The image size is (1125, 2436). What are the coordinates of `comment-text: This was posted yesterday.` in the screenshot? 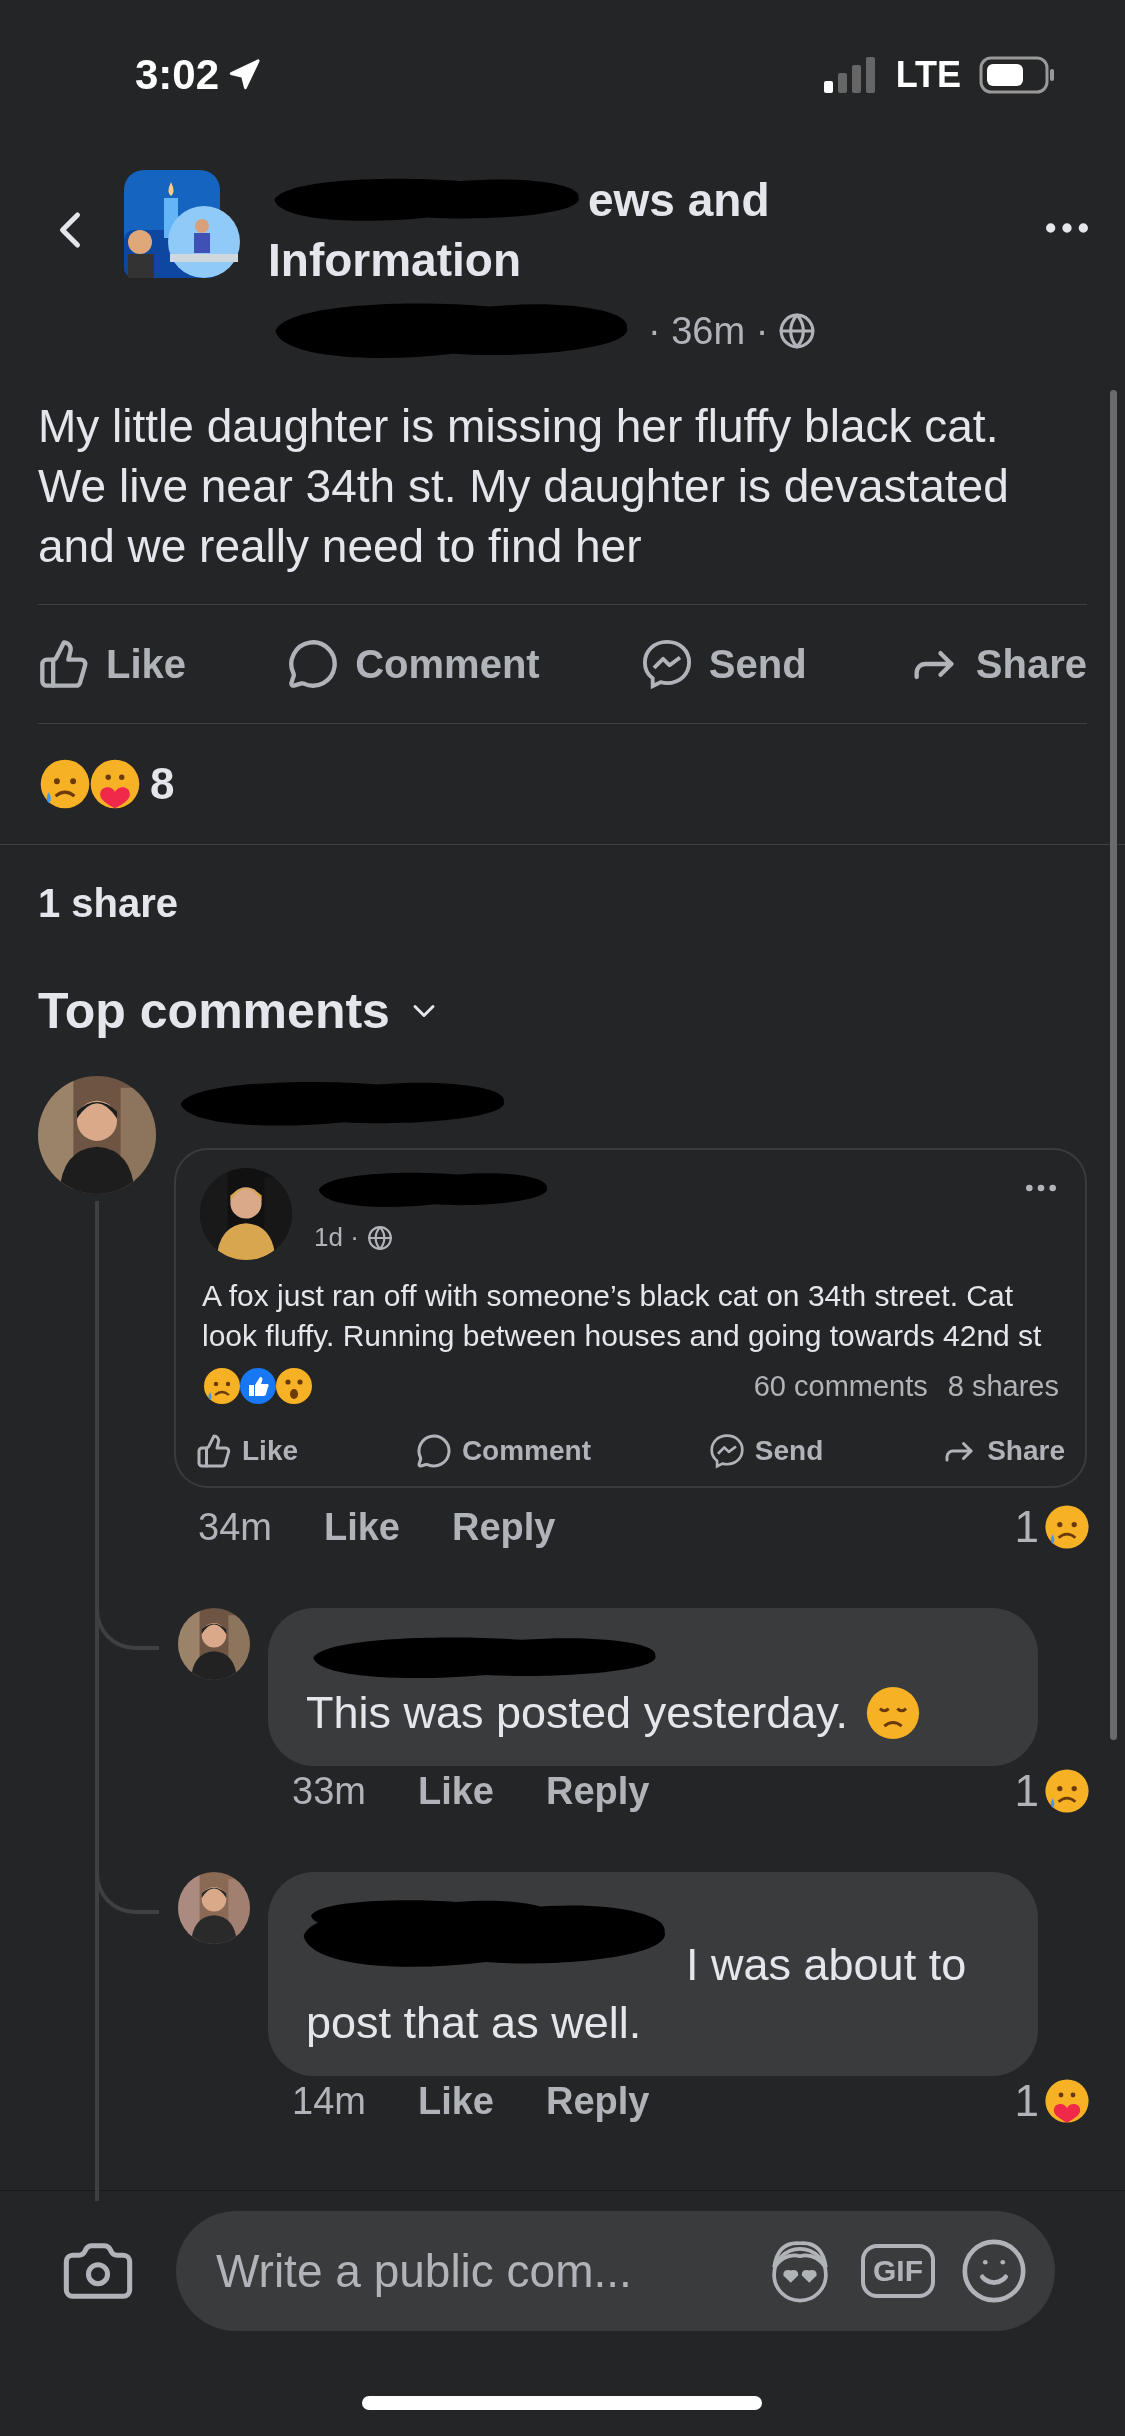 It's located at (577, 1713).